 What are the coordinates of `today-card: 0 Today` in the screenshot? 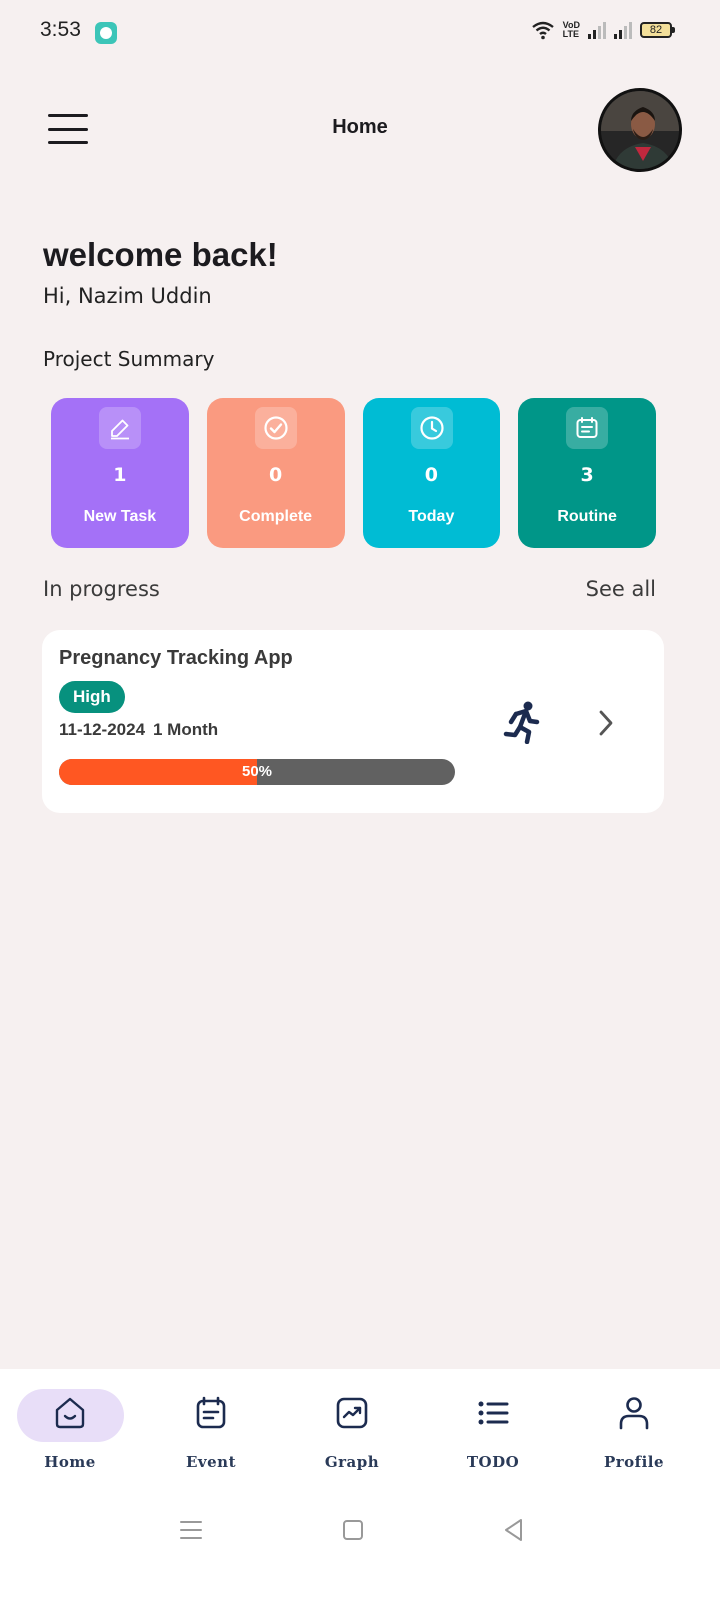 It's located at (431, 473).